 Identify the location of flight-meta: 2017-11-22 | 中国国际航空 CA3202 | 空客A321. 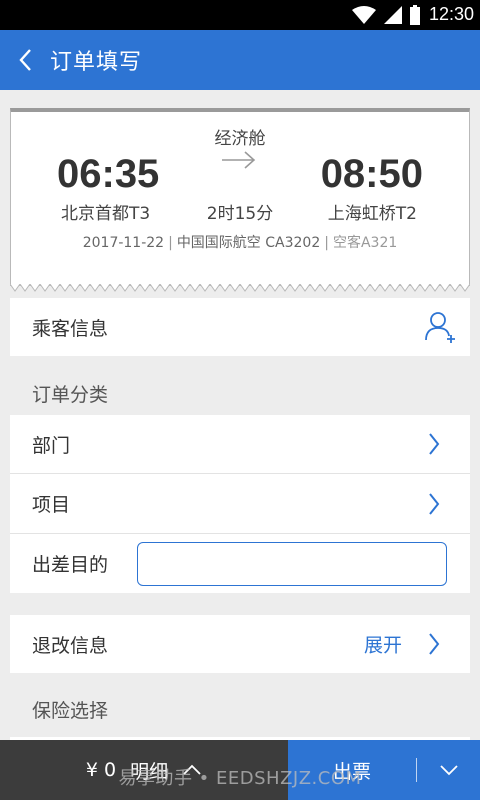
(240, 242).